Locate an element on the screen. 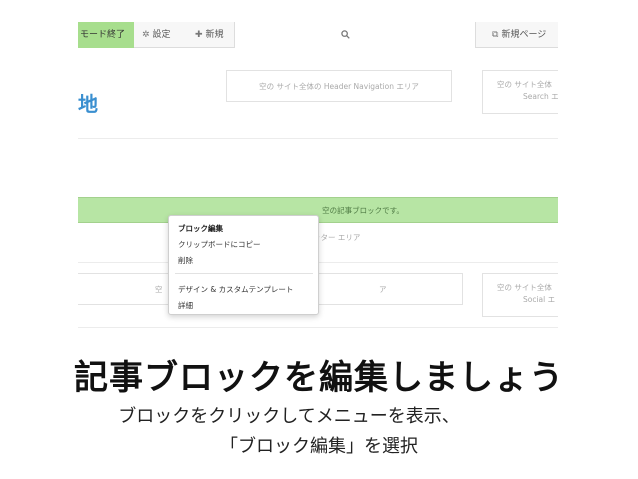 The image size is (638, 479). plus-icon: ✚ is located at coordinates (199, 35).